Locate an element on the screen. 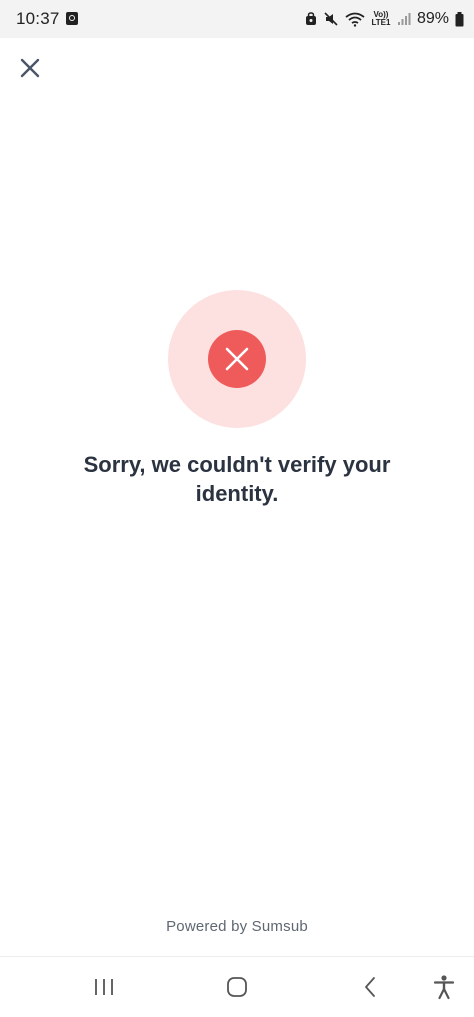  status-icons: Vo)) LTE1 89% is located at coordinates (384, 19).